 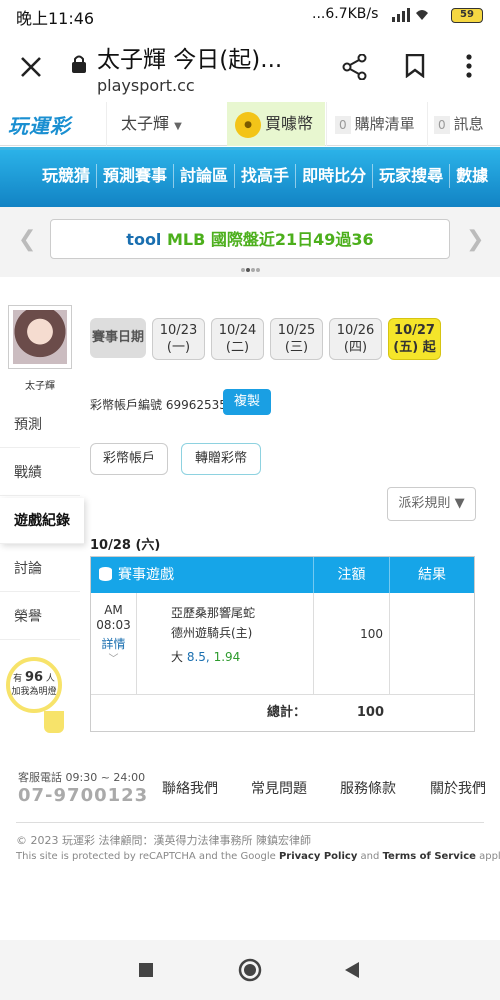 What do you see at coordinates (18, 679) in the screenshot?
I see `bulb-prefix: 有` at bounding box center [18, 679].